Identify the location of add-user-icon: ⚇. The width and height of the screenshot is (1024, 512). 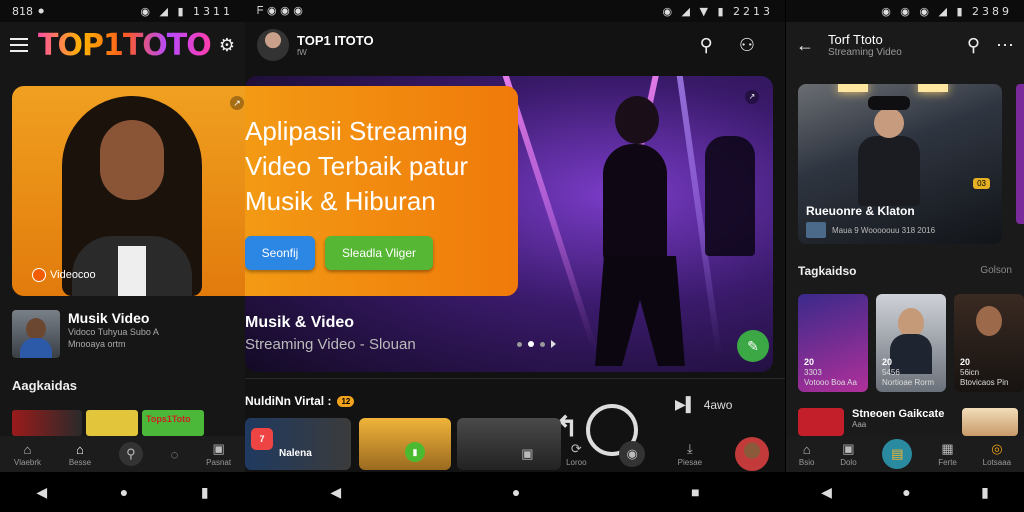
(747, 45).